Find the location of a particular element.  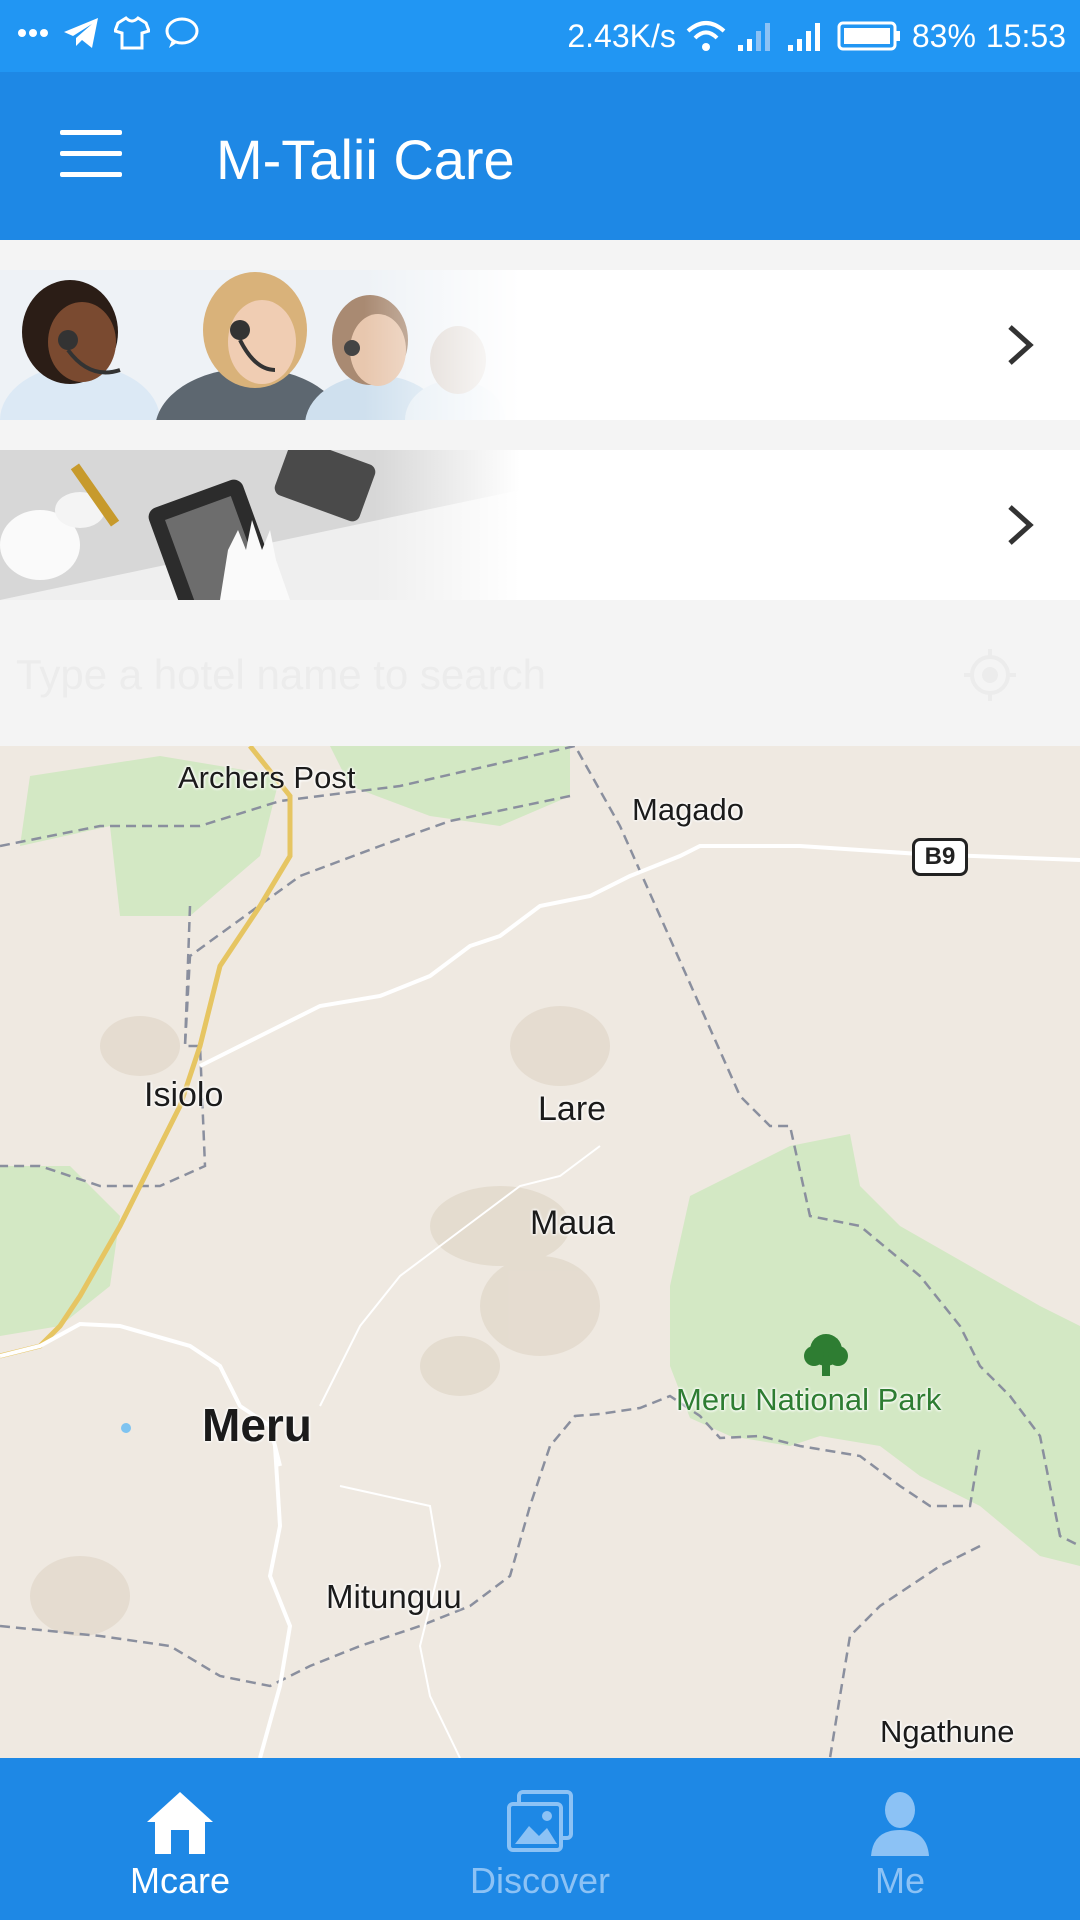

person-icon is located at coordinates (900, 1824).